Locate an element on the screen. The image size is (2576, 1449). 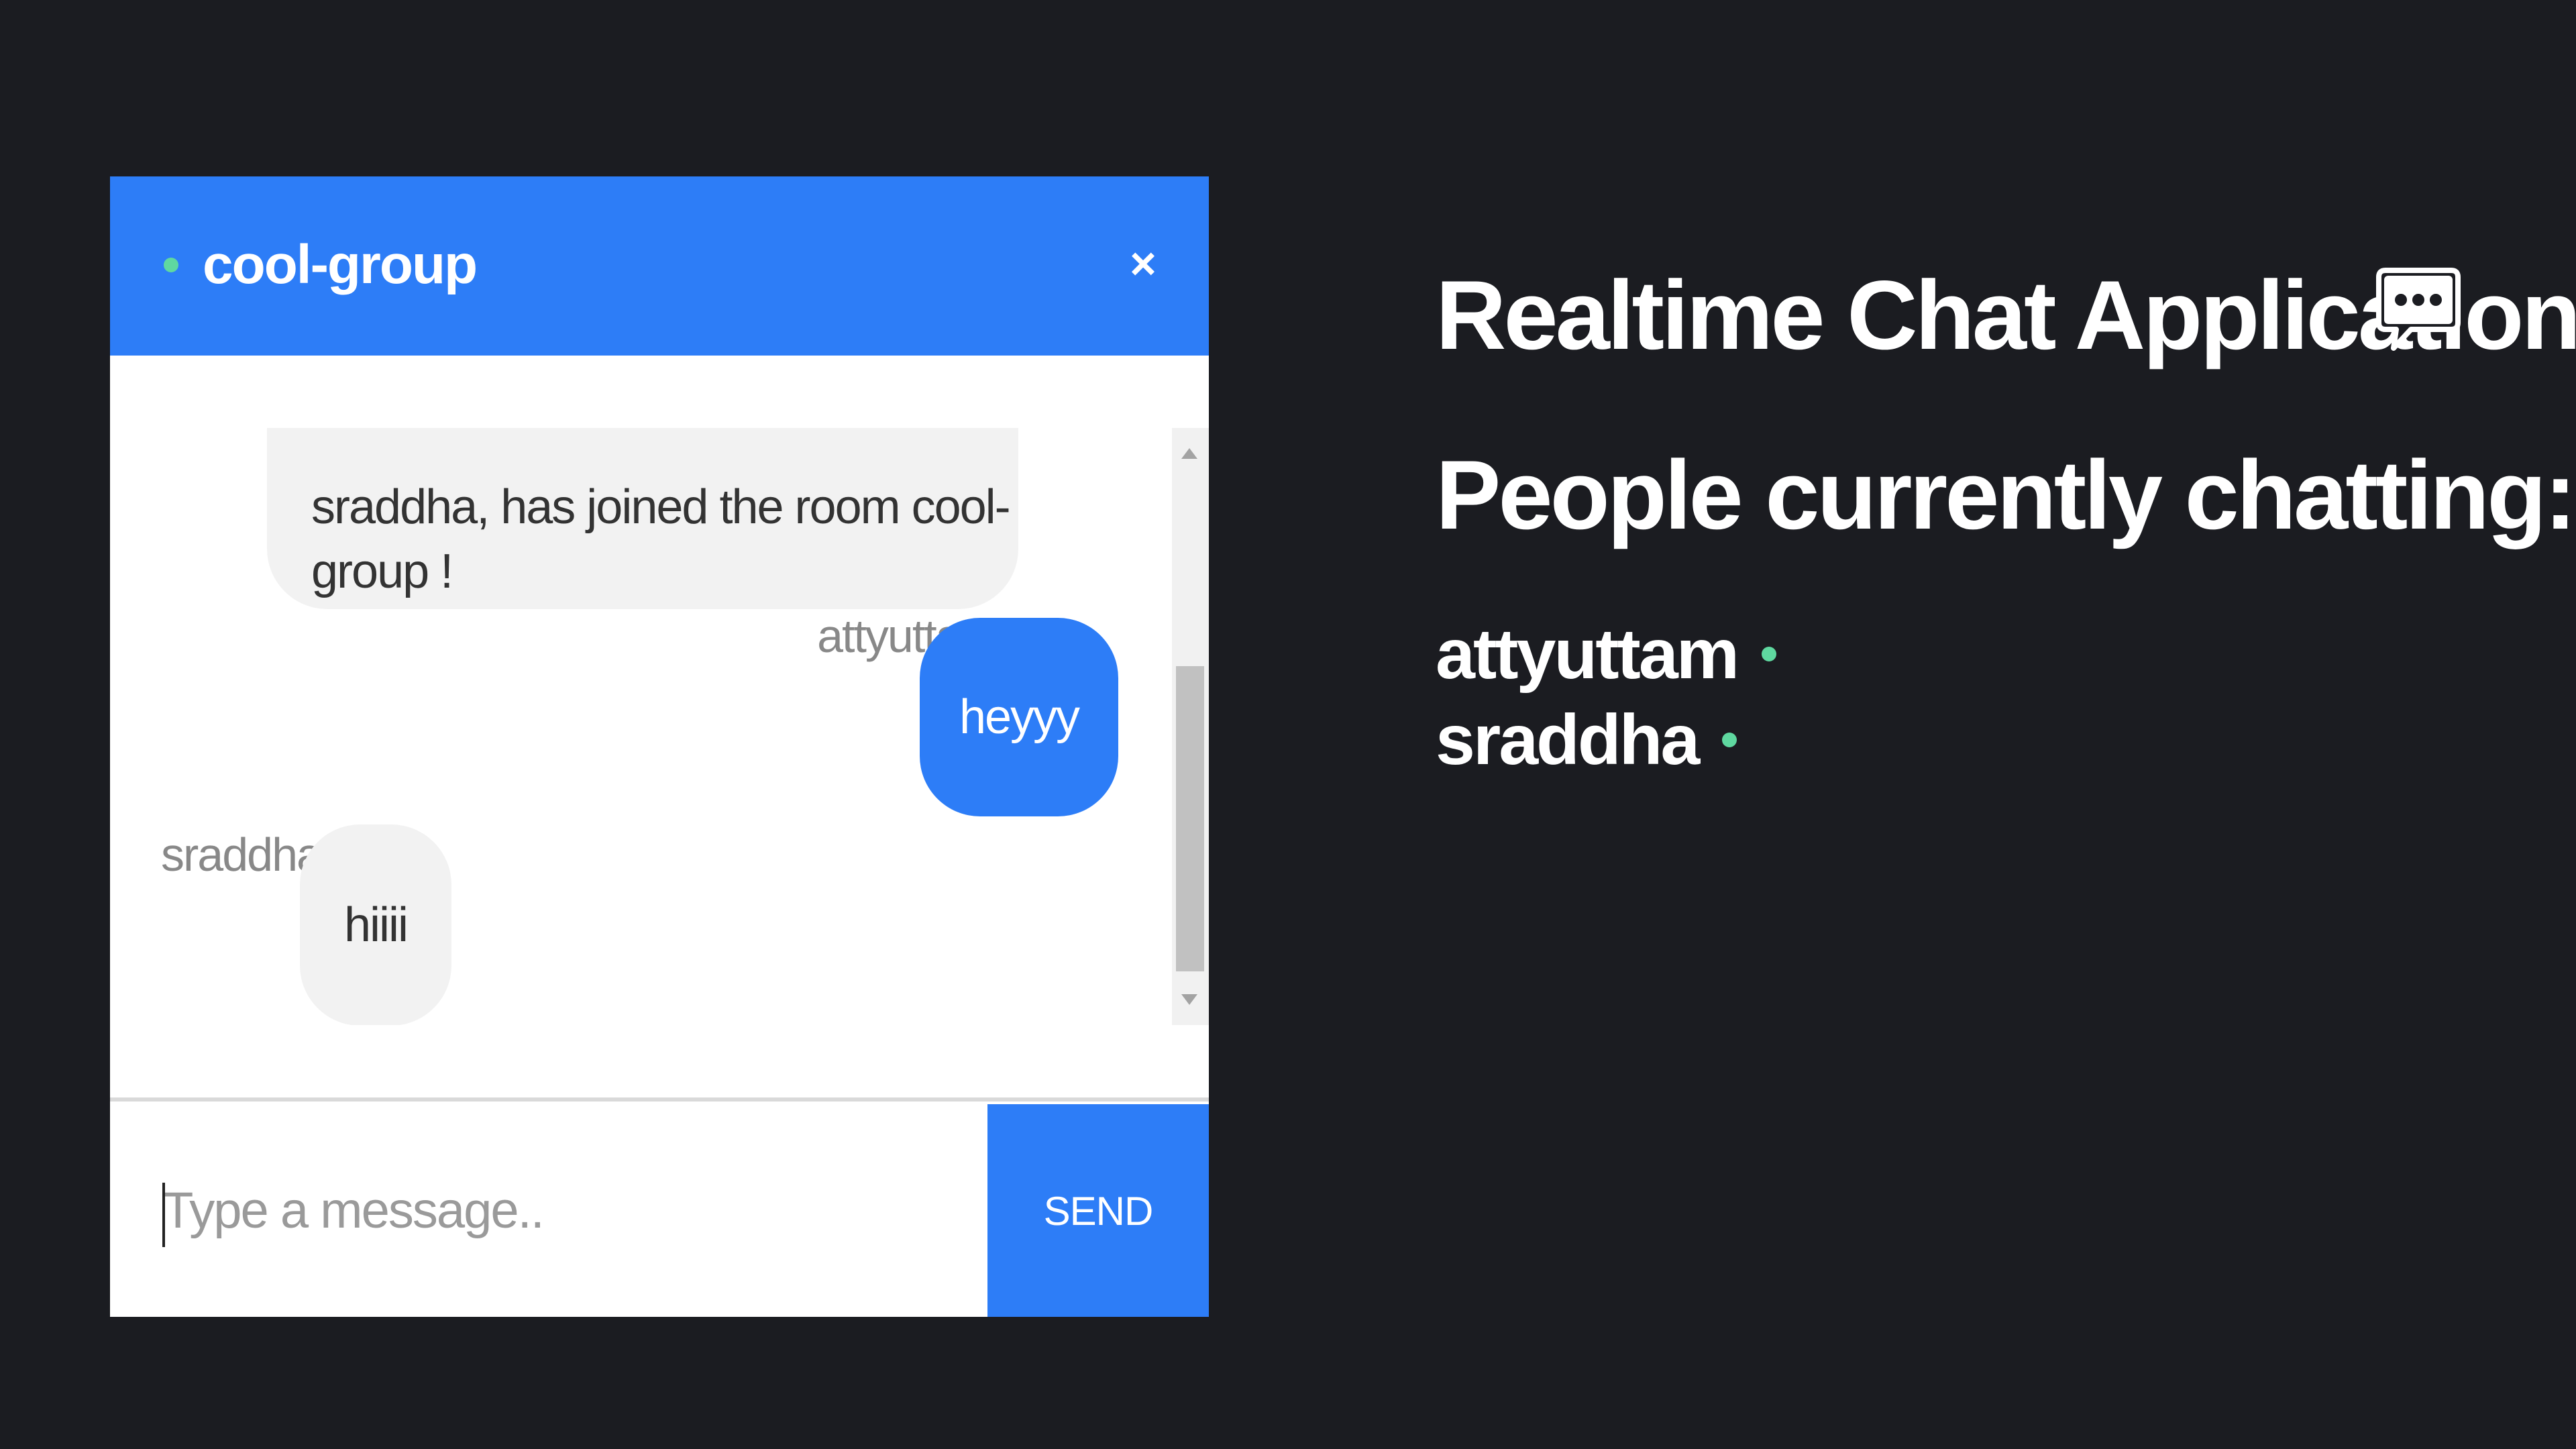
online-user: attyuttam is located at coordinates (1606, 654).